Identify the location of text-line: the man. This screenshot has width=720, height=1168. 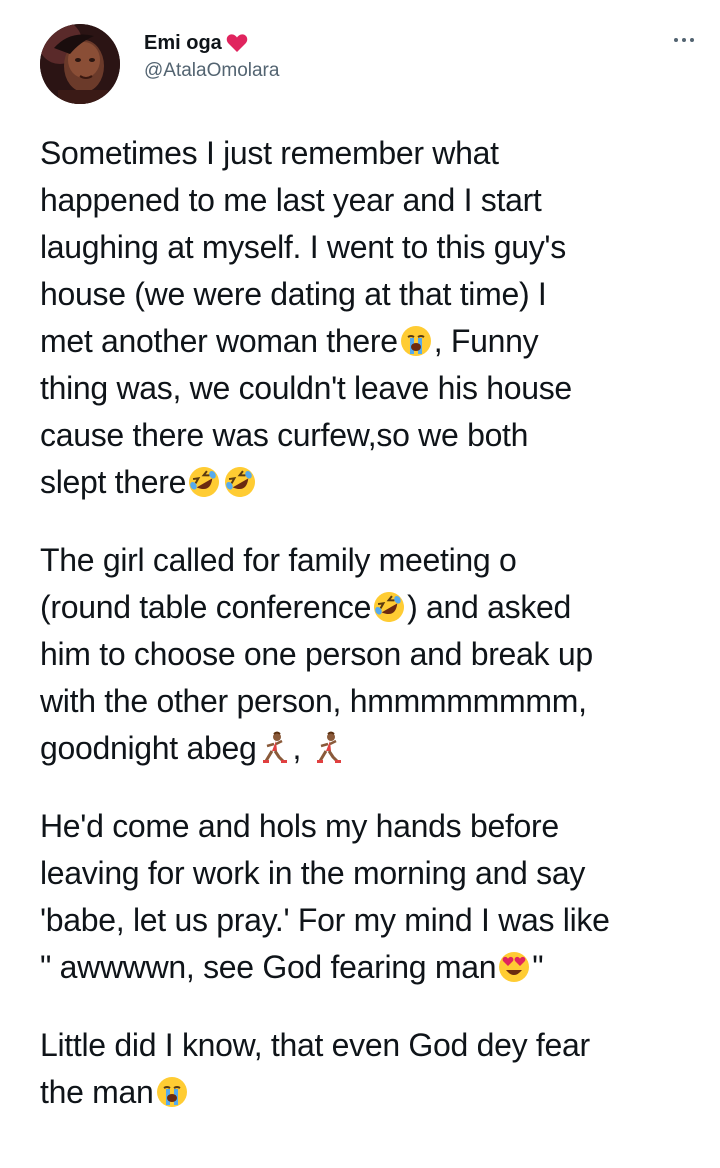
(375, 1092).